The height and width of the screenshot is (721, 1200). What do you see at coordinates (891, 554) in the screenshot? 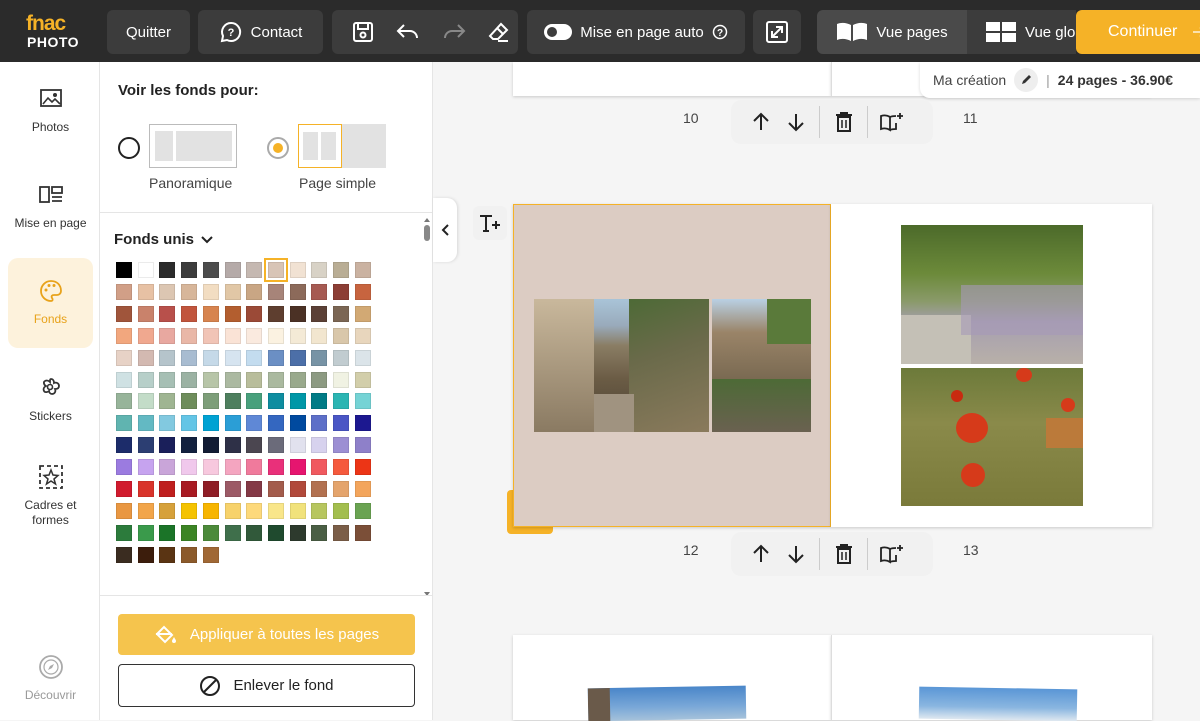
I see `add-page-button` at bounding box center [891, 554].